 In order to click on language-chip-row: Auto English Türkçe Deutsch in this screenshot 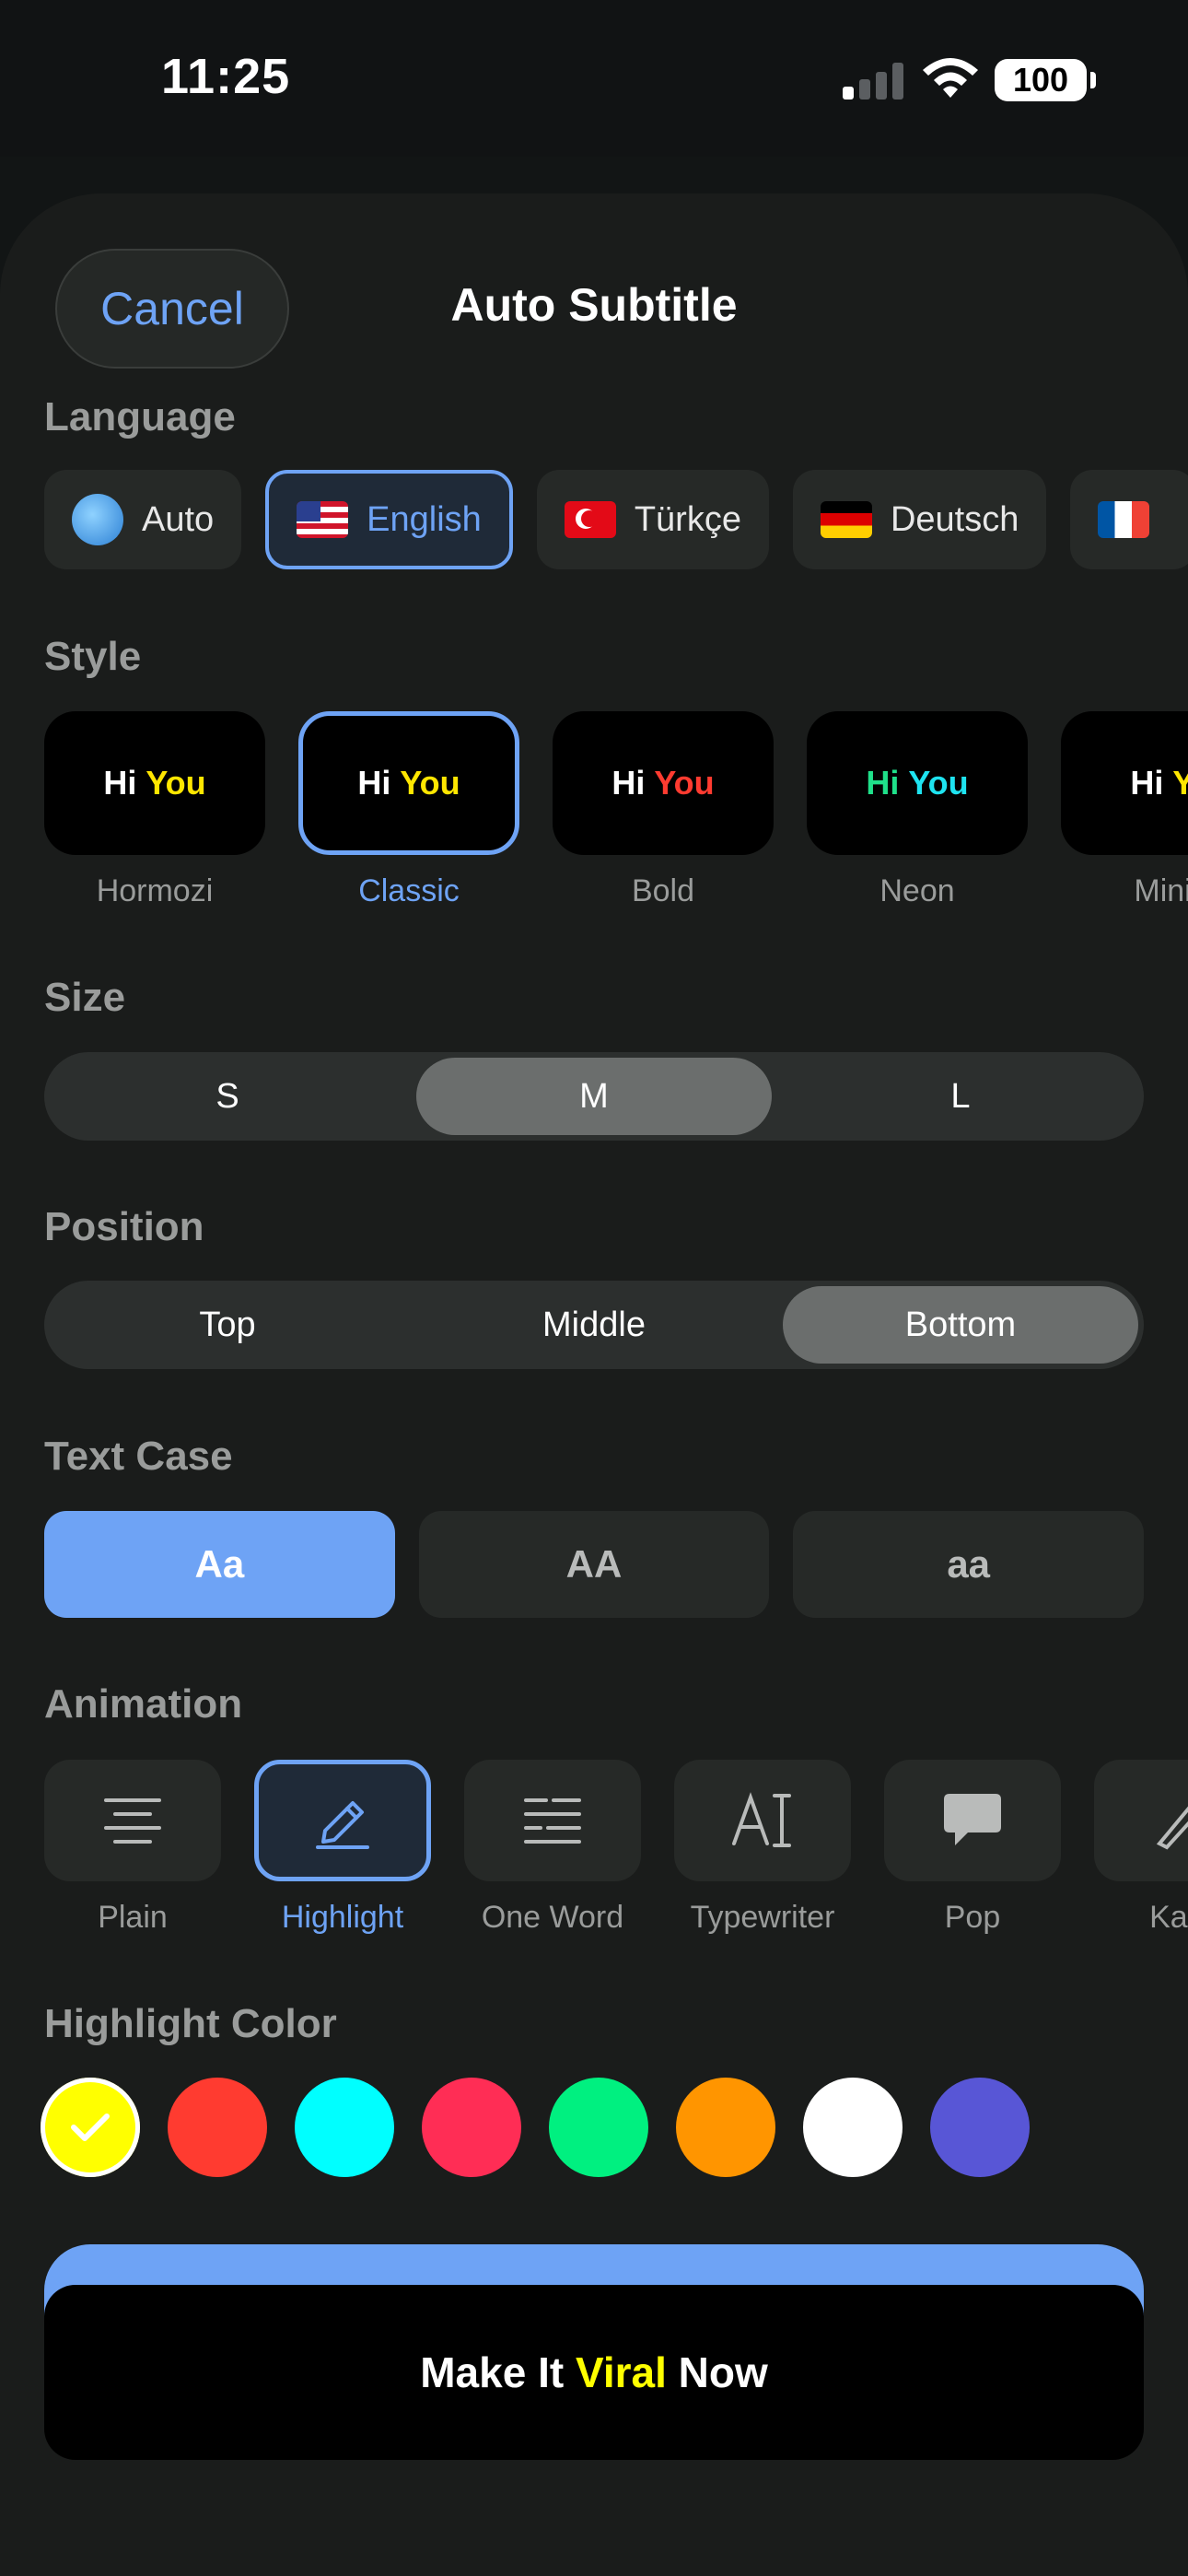, I will do `click(616, 519)`.